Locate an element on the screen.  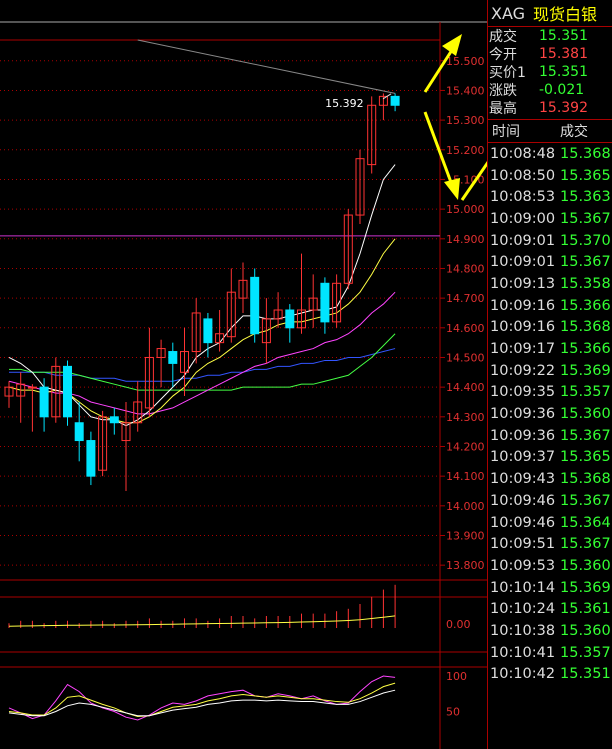
high-annotation-label: 15.392 is located at coordinates (344, 103).